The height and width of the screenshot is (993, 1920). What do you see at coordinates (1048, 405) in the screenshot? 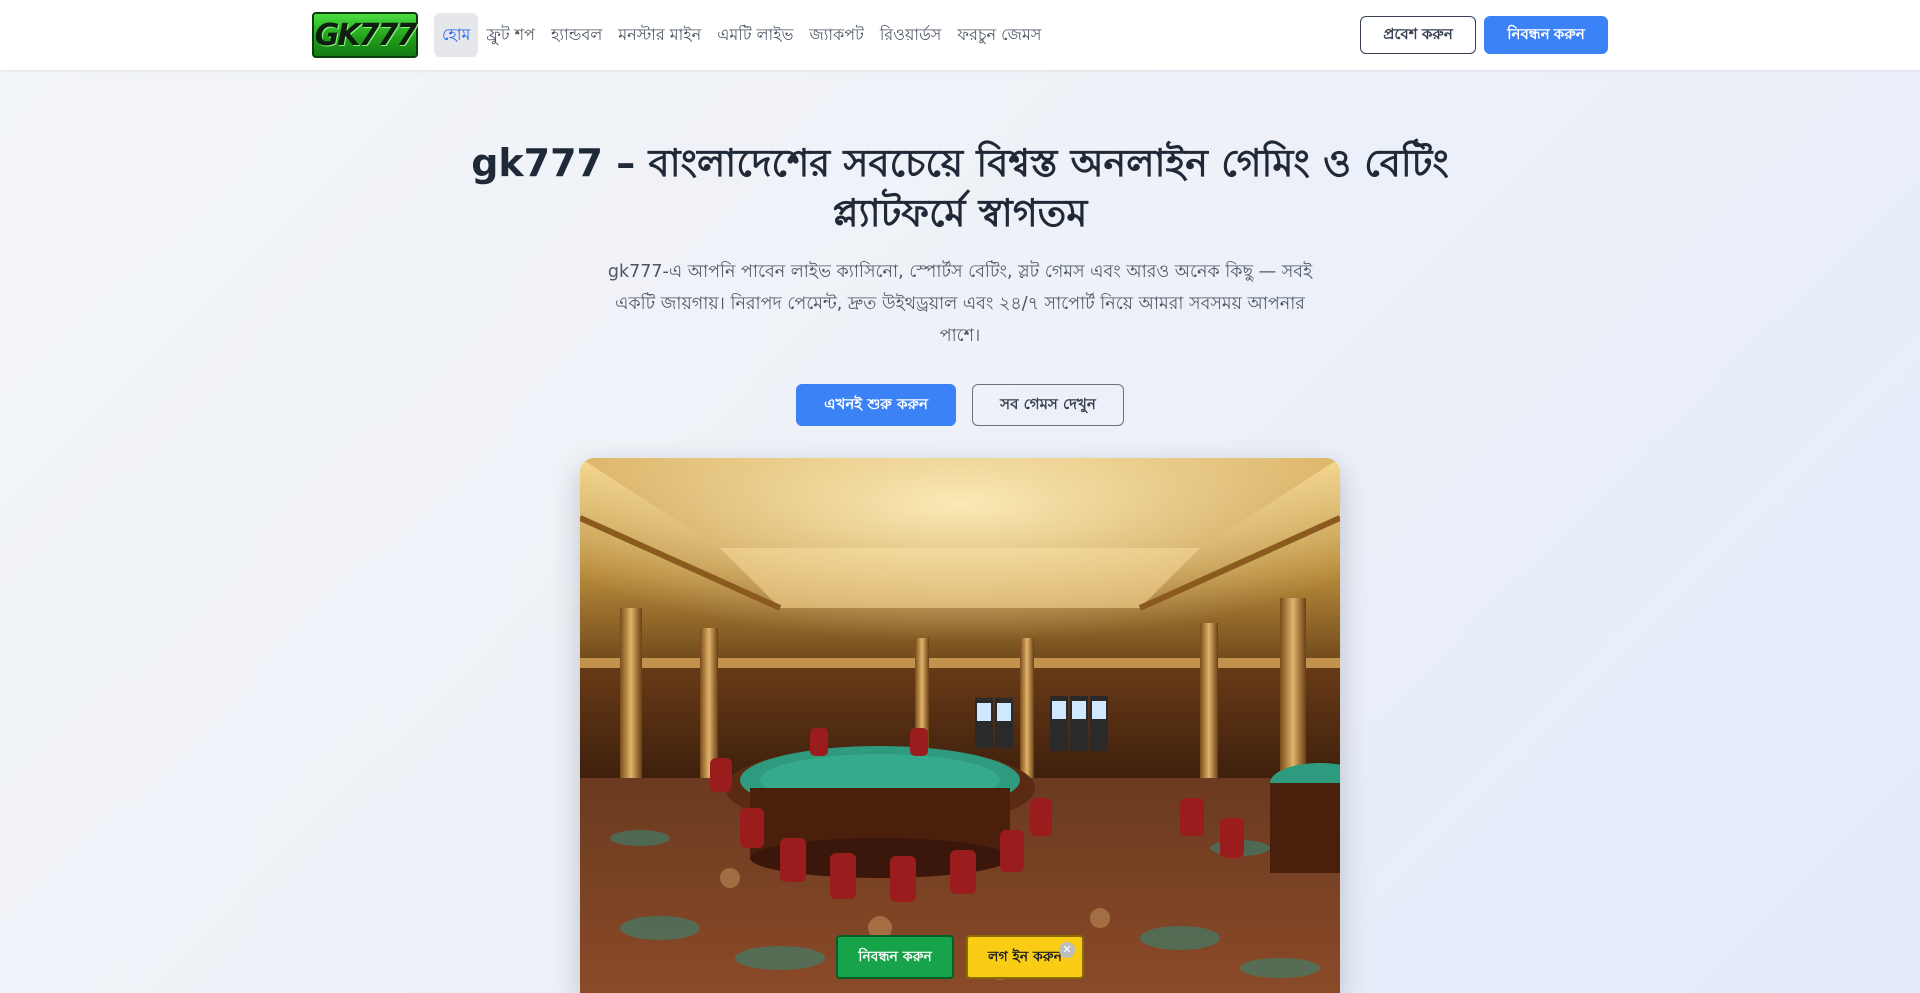
I see `view-all-games-button: সব গেমস দেখুন` at bounding box center [1048, 405].